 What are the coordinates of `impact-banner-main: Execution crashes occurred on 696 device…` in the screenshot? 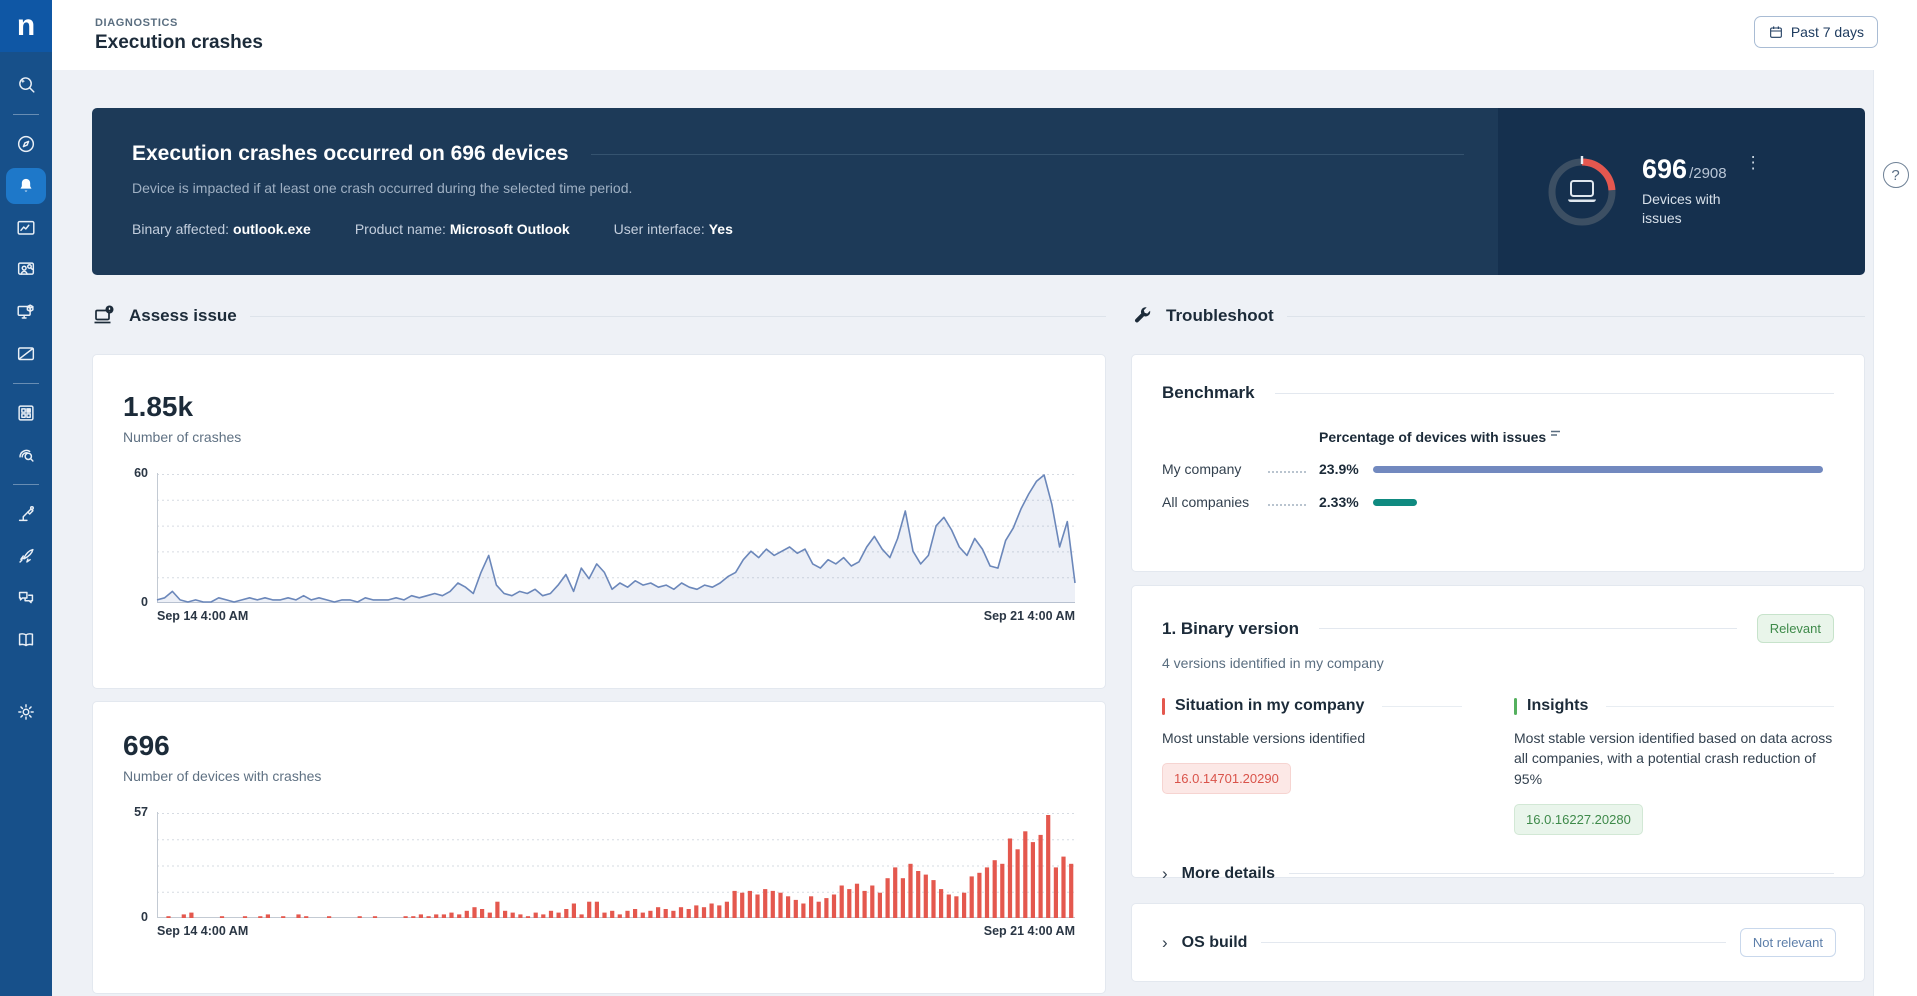 It's located at (795, 191).